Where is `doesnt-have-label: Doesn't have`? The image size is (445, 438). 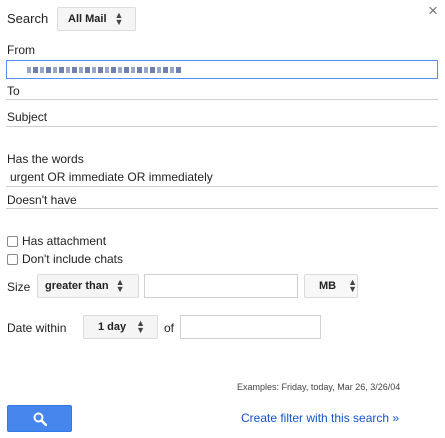 doesnt-have-label: Doesn't have is located at coordinates (42, 200).